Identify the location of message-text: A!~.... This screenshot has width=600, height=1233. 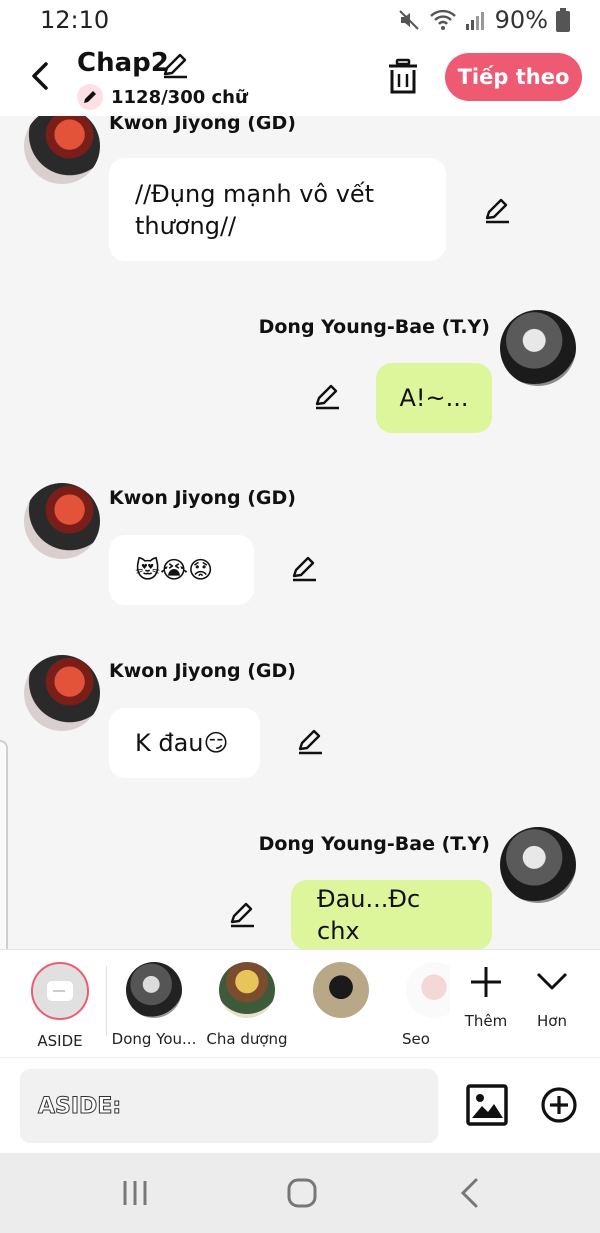
(434, 398).